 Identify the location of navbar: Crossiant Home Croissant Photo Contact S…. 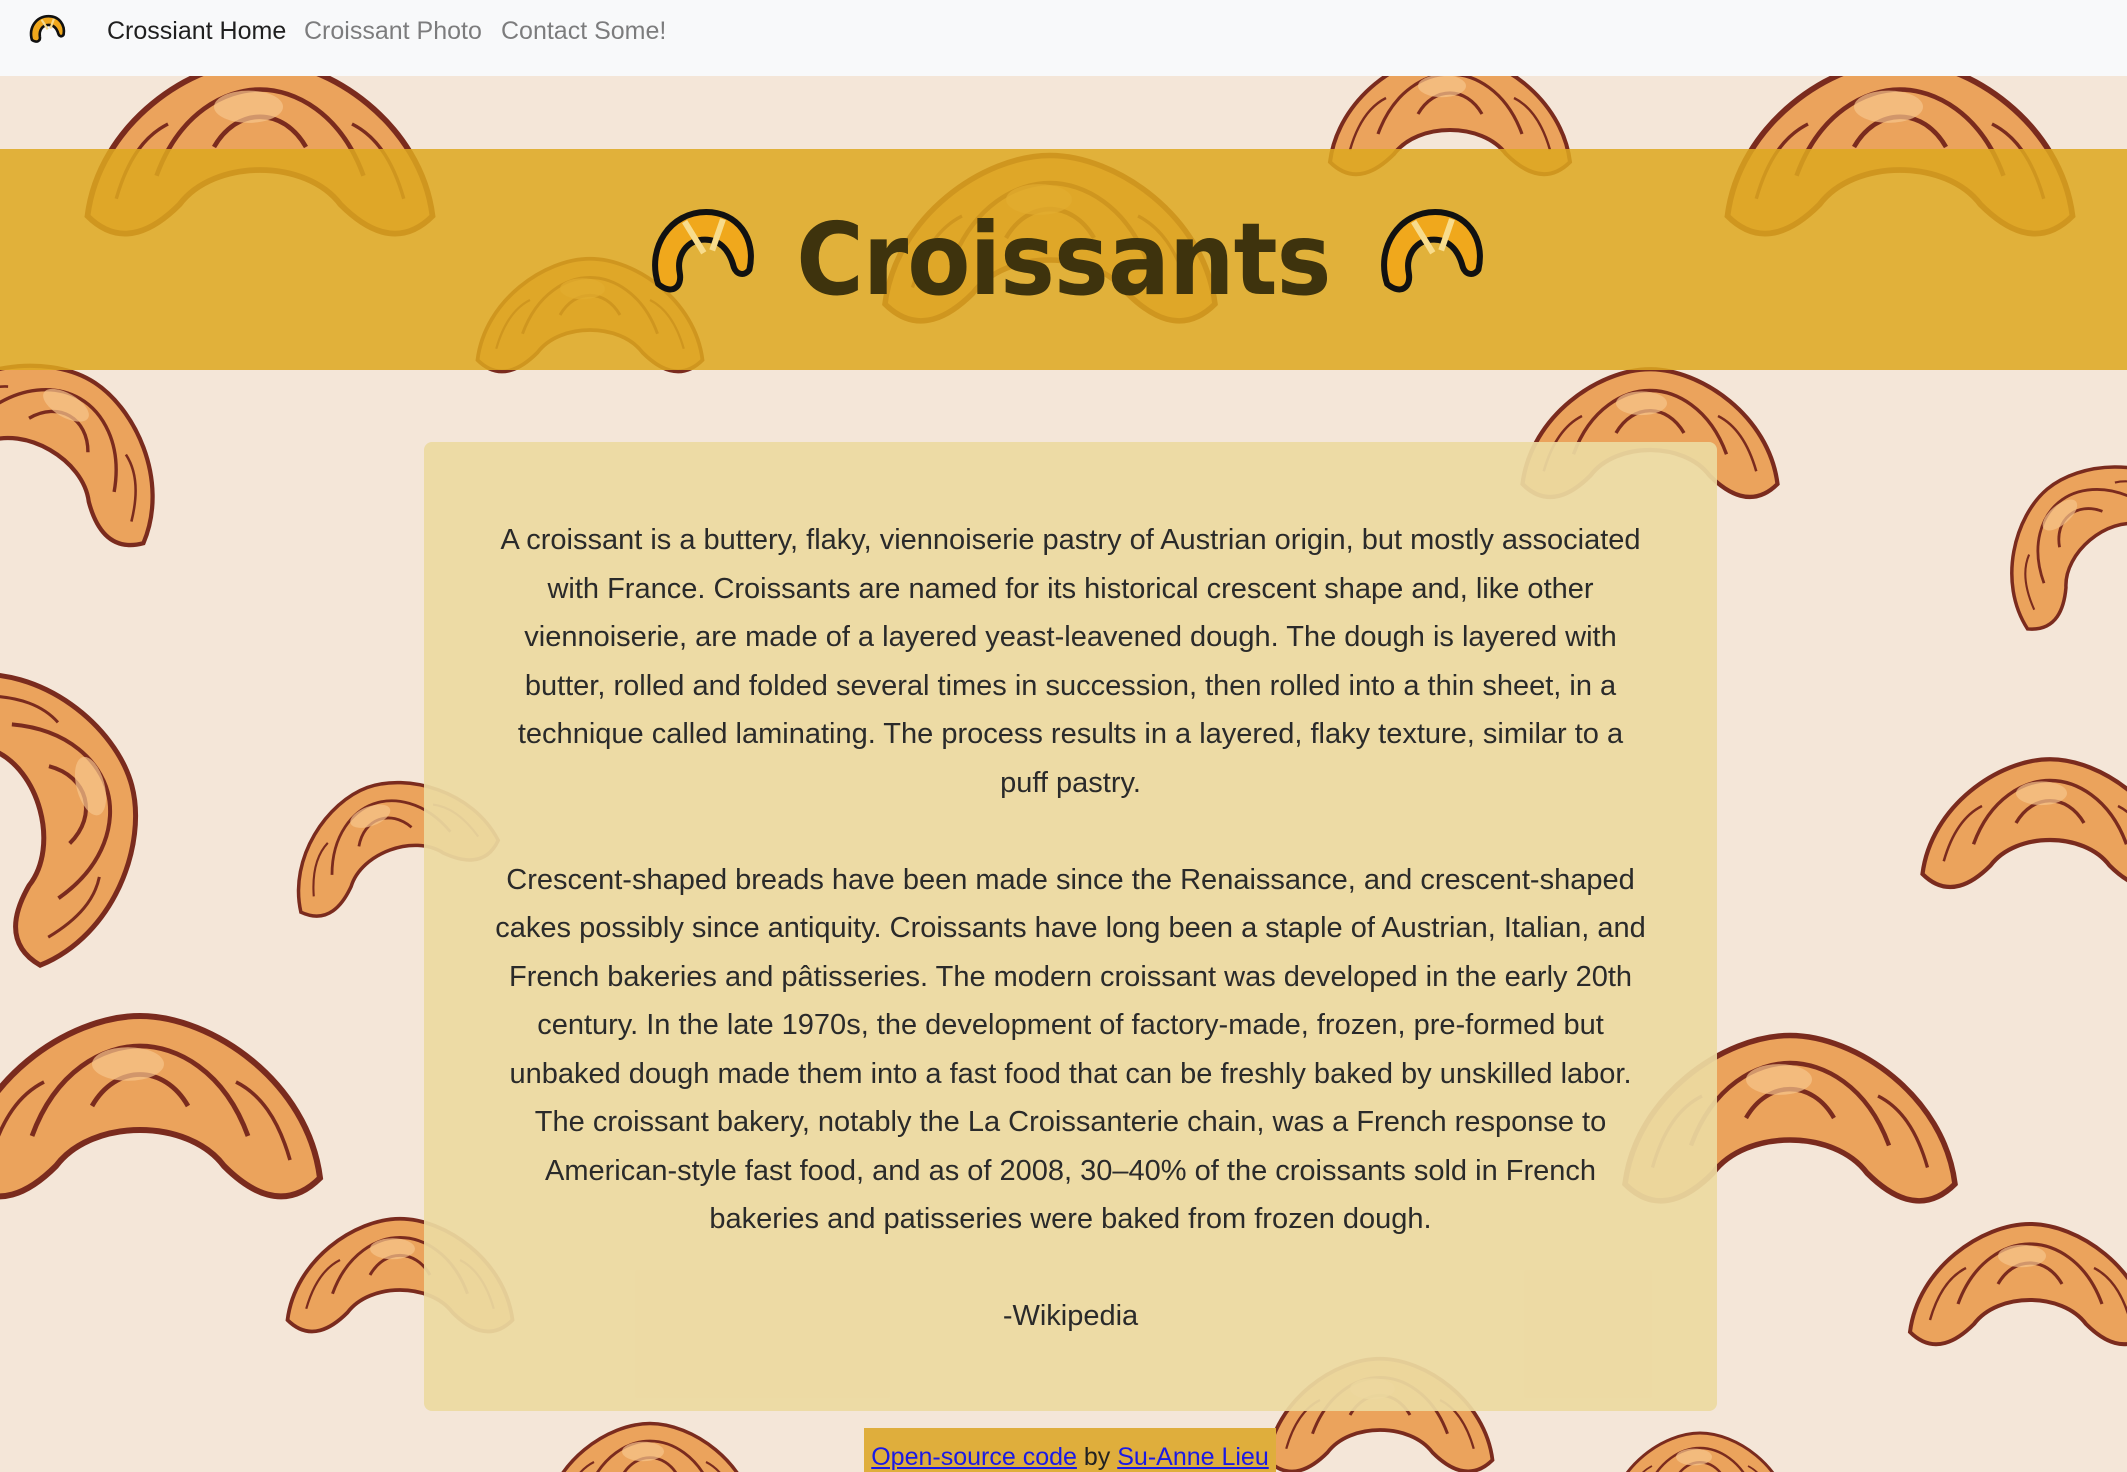
(1063, 38).